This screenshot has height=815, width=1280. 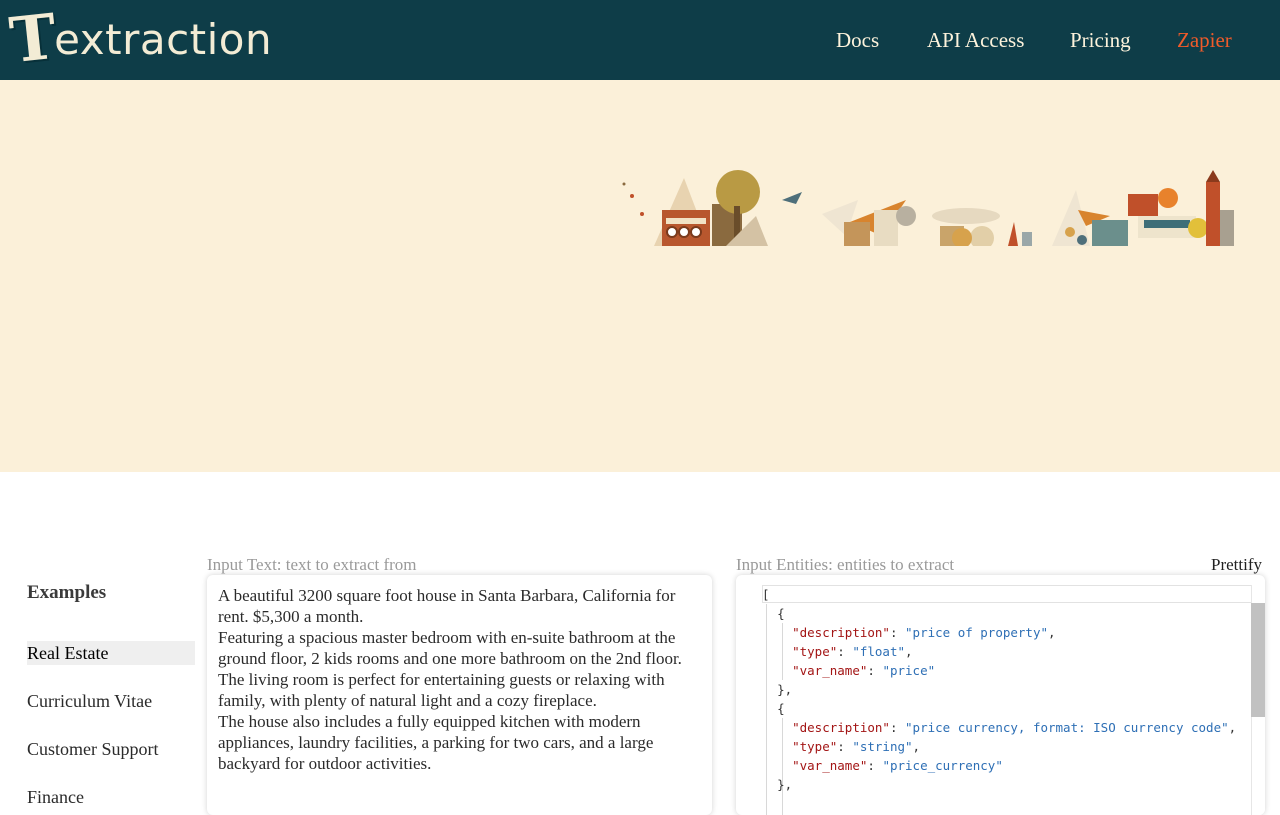 I want to click on example-real-estate: Real Estate, so click(x=111, y=653).